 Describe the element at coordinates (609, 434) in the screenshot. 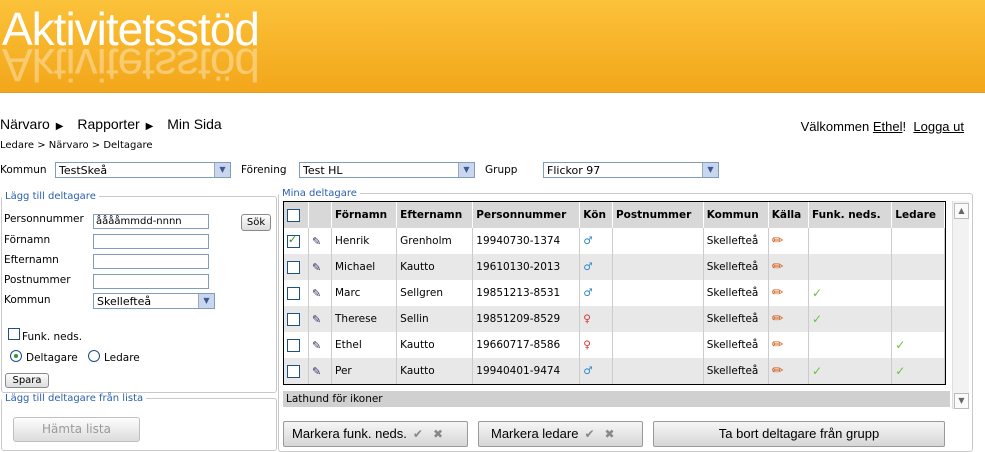

I see `close-icon: ✖` at that location.